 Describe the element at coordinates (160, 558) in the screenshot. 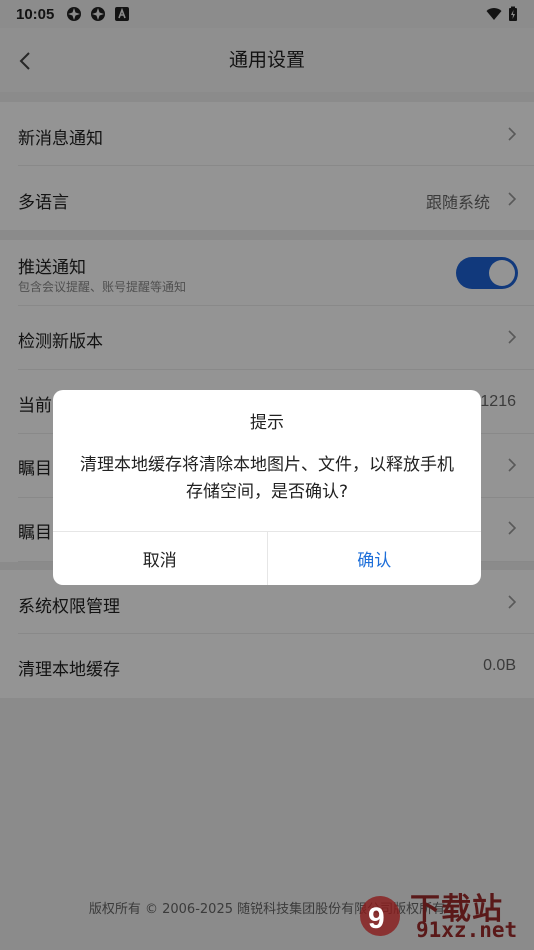

I see `cancel-button: 取消` at that location.